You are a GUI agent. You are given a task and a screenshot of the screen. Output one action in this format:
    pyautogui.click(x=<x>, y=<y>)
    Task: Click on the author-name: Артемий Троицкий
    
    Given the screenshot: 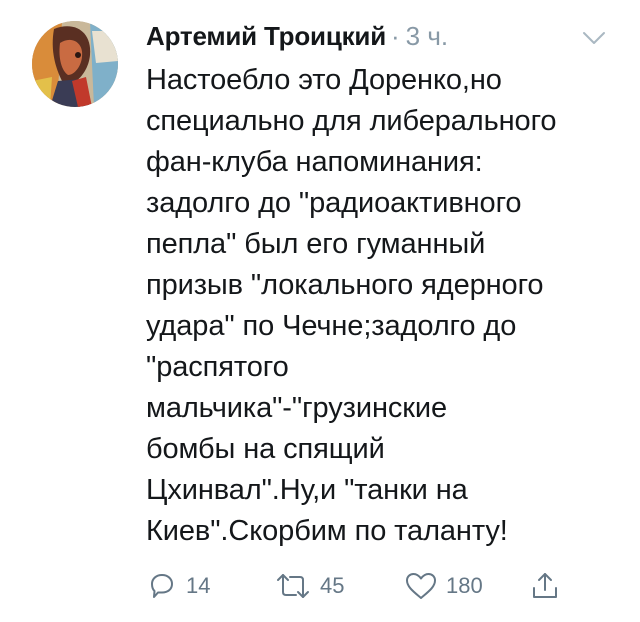 What is the action you would take?
    pyautogui.click(x=266, y=36)
    